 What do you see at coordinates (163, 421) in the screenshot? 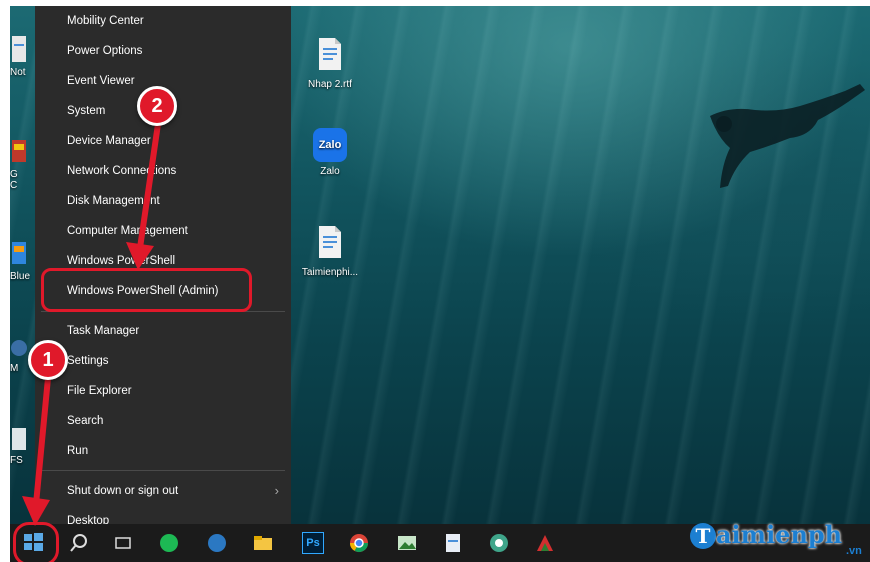
I see `menu-item-search: Search` at bounding box center [163, 421].